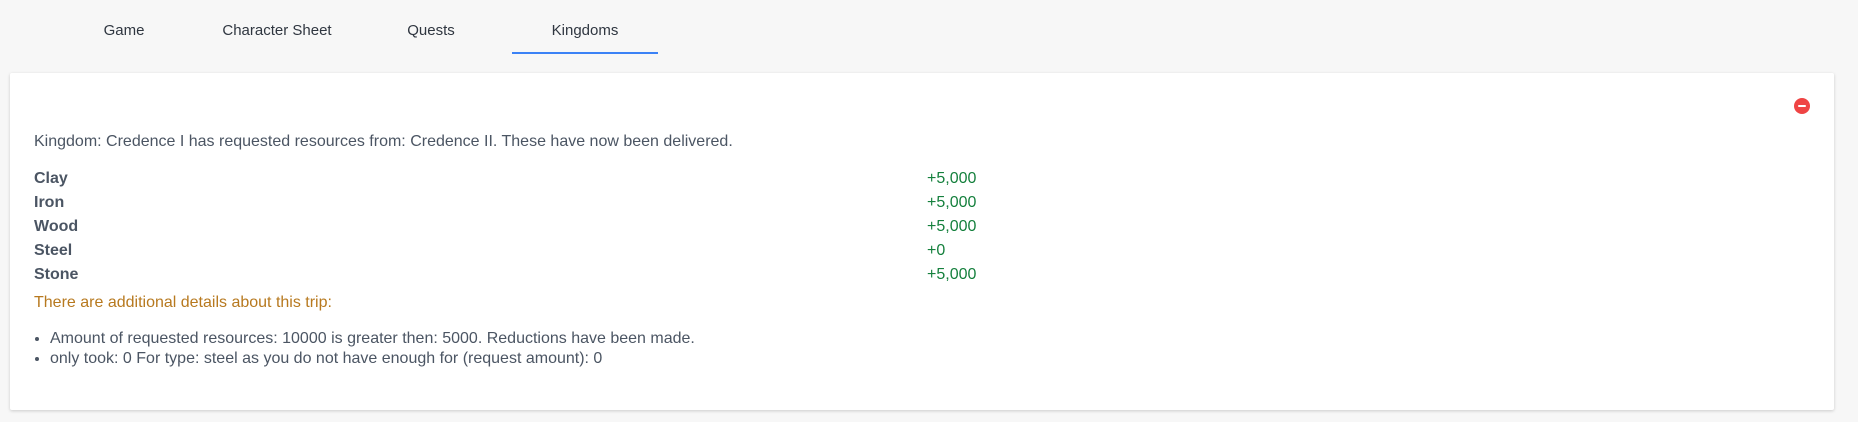 The image size is (1858, 422). What do you see at coordinates (53, 250) in the screenshot?
I see `resource-name-steel: Steel` at bounding box center [53, 250].